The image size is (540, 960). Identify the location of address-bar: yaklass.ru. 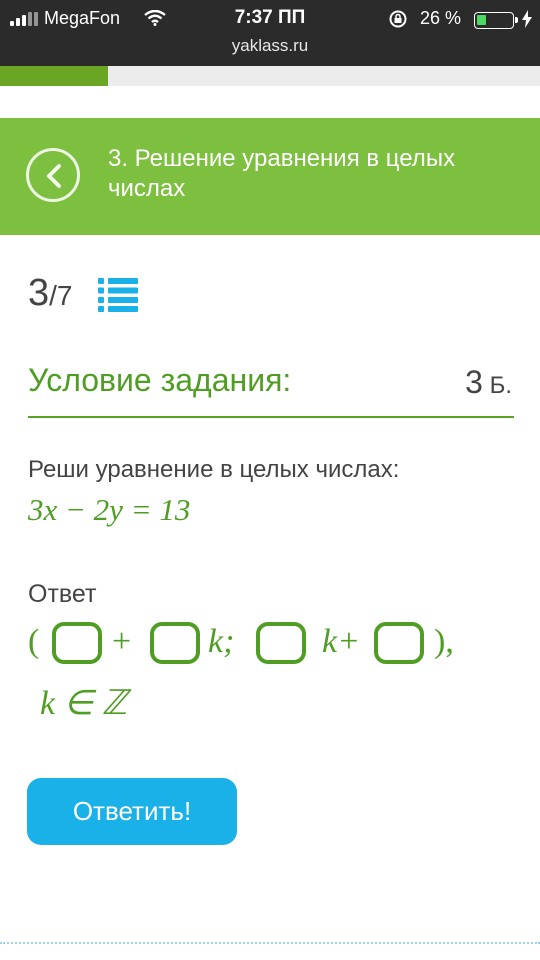
(270, 46).